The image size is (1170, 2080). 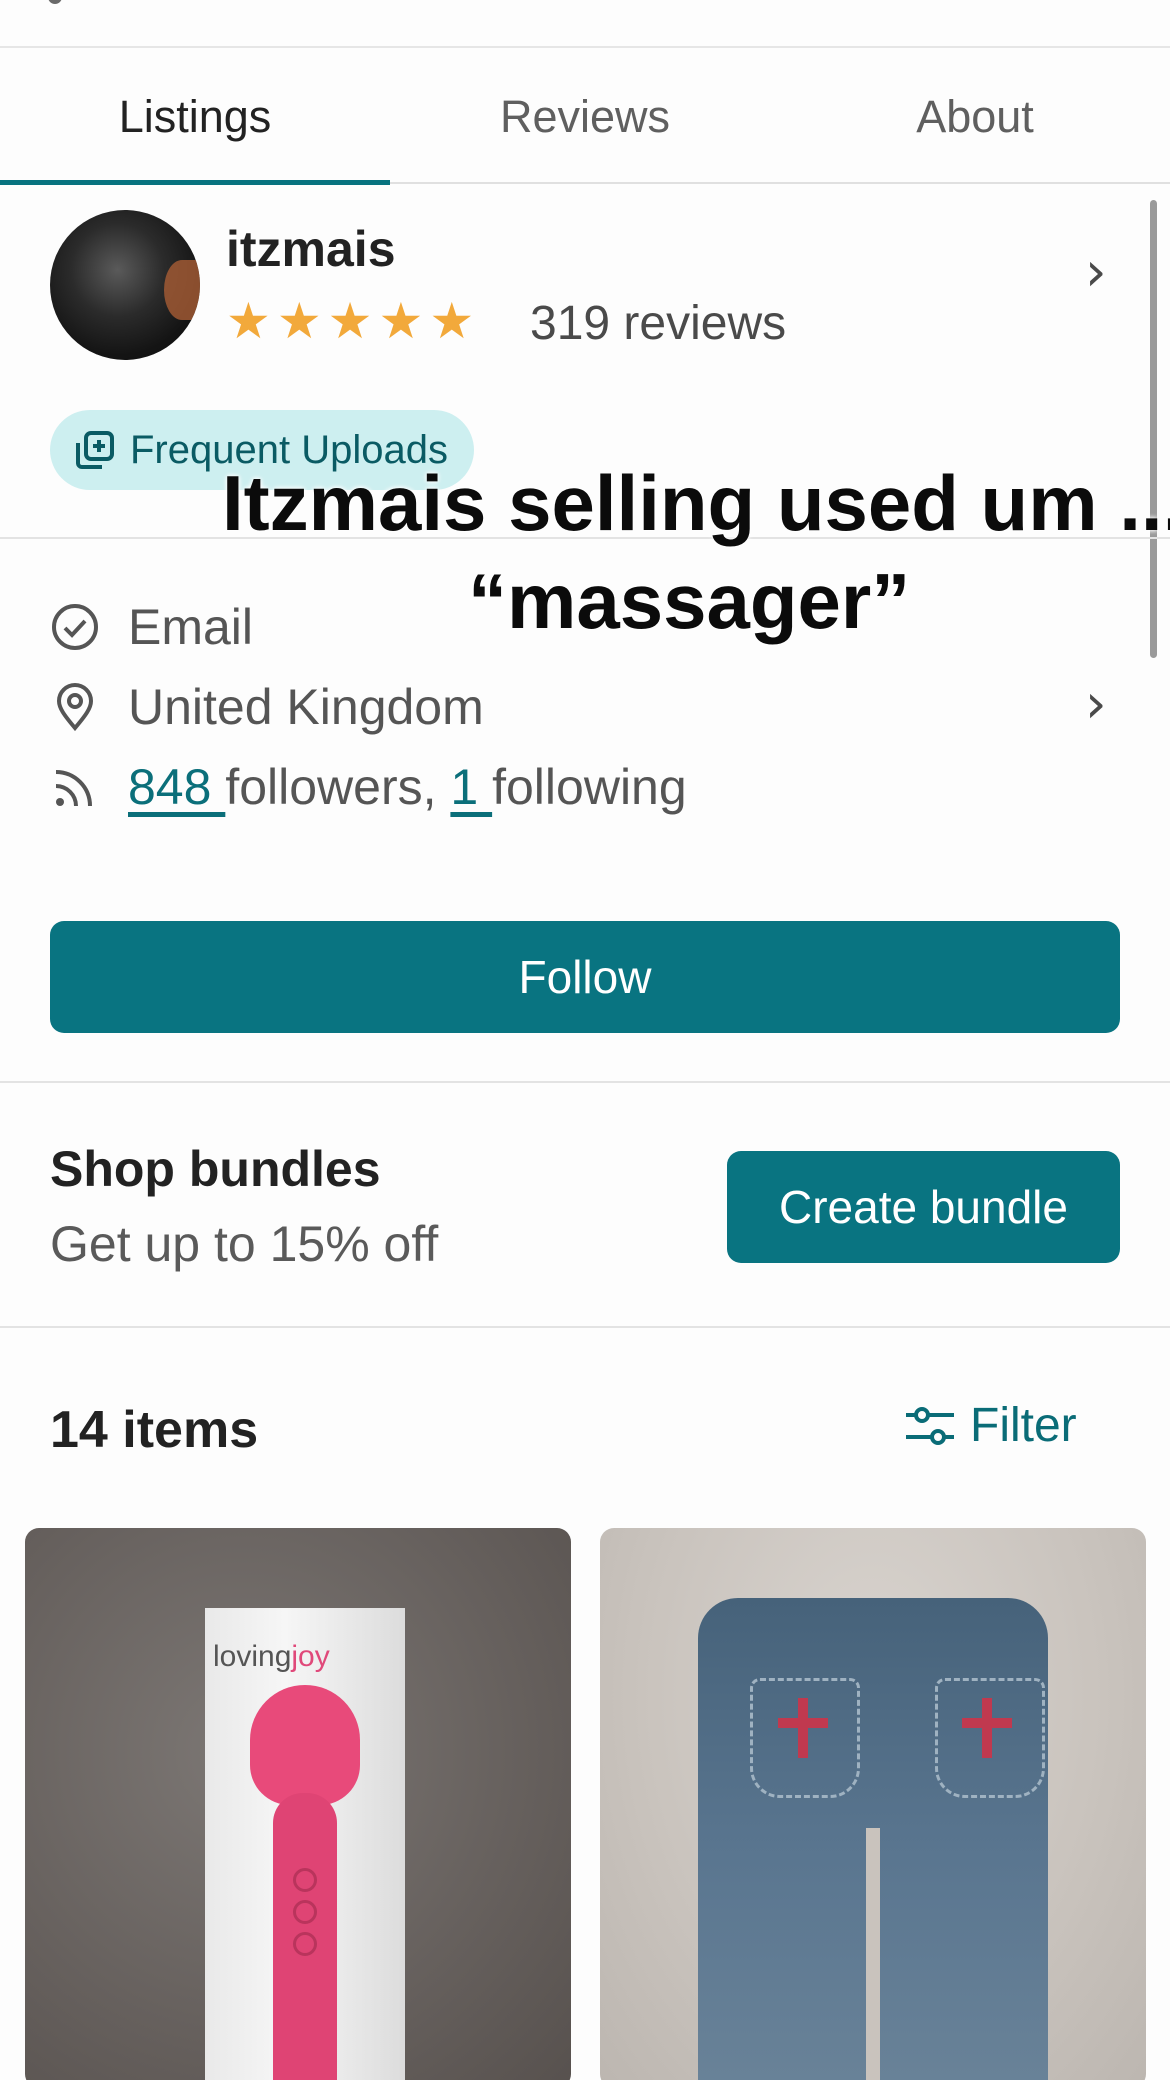 I want to click on follow-stats: 848 followers, 1 following, so click(x=407, y=787).